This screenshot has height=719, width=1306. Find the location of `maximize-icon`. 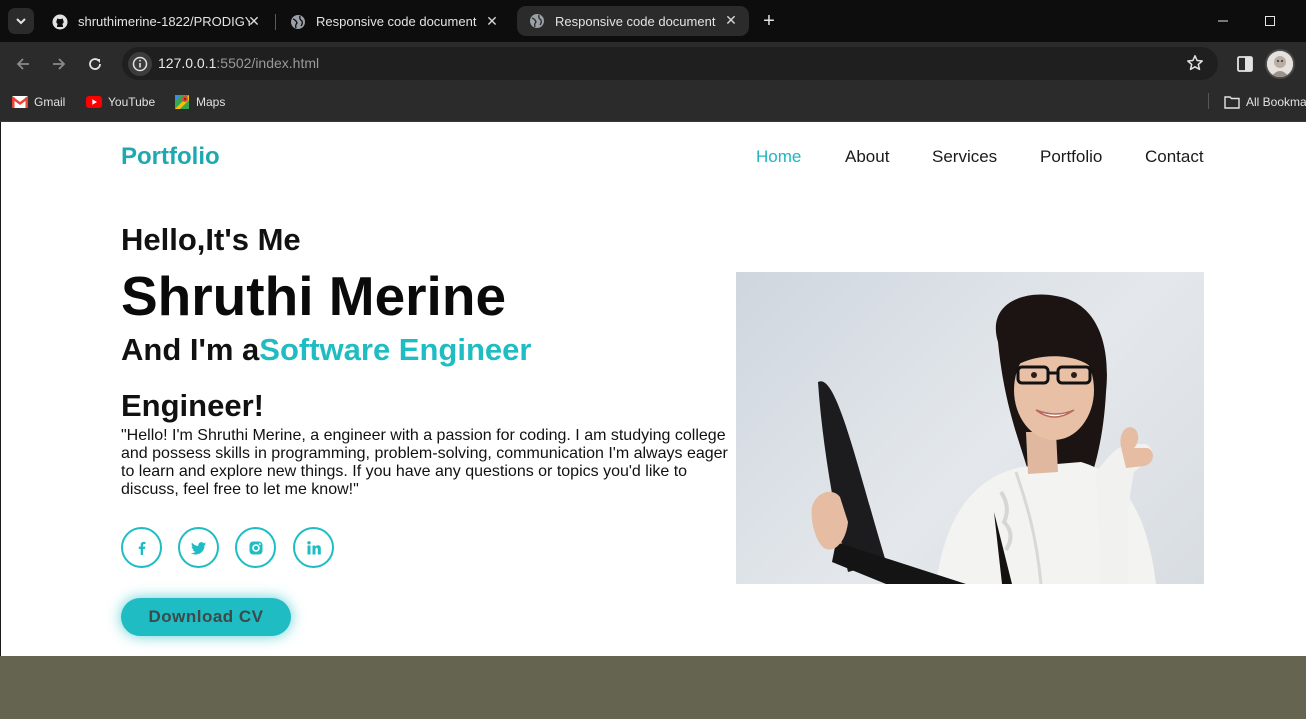

maximize-icon is located at coordinates (1270, 21).